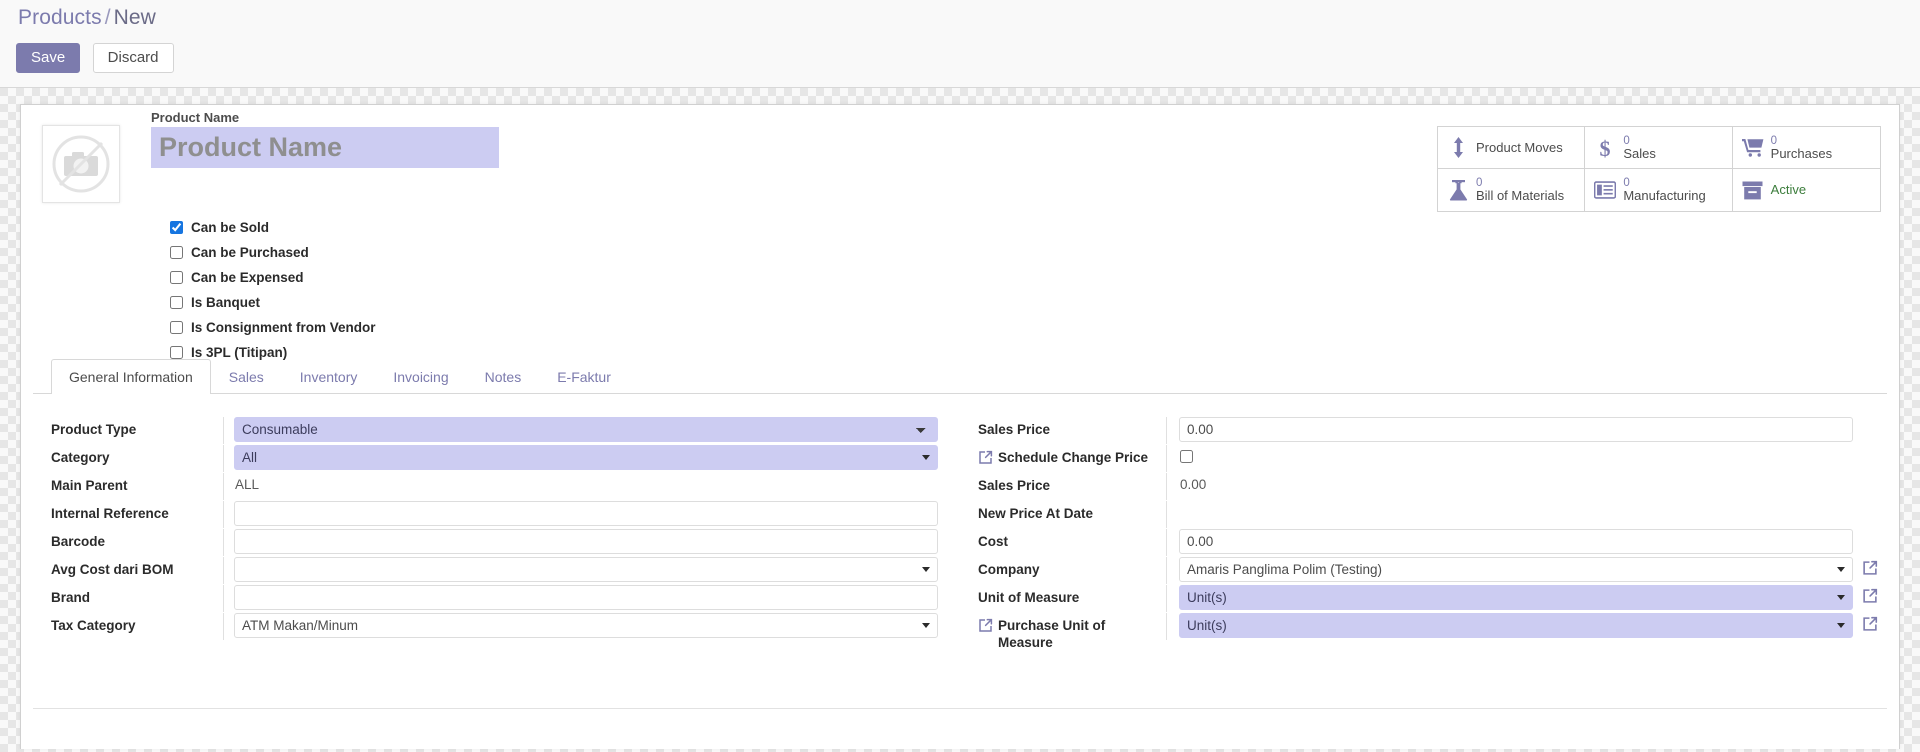  Describe the element at coordinates (586, 429) in the screenshot. I see `product-type-select: Consumable` at that location.